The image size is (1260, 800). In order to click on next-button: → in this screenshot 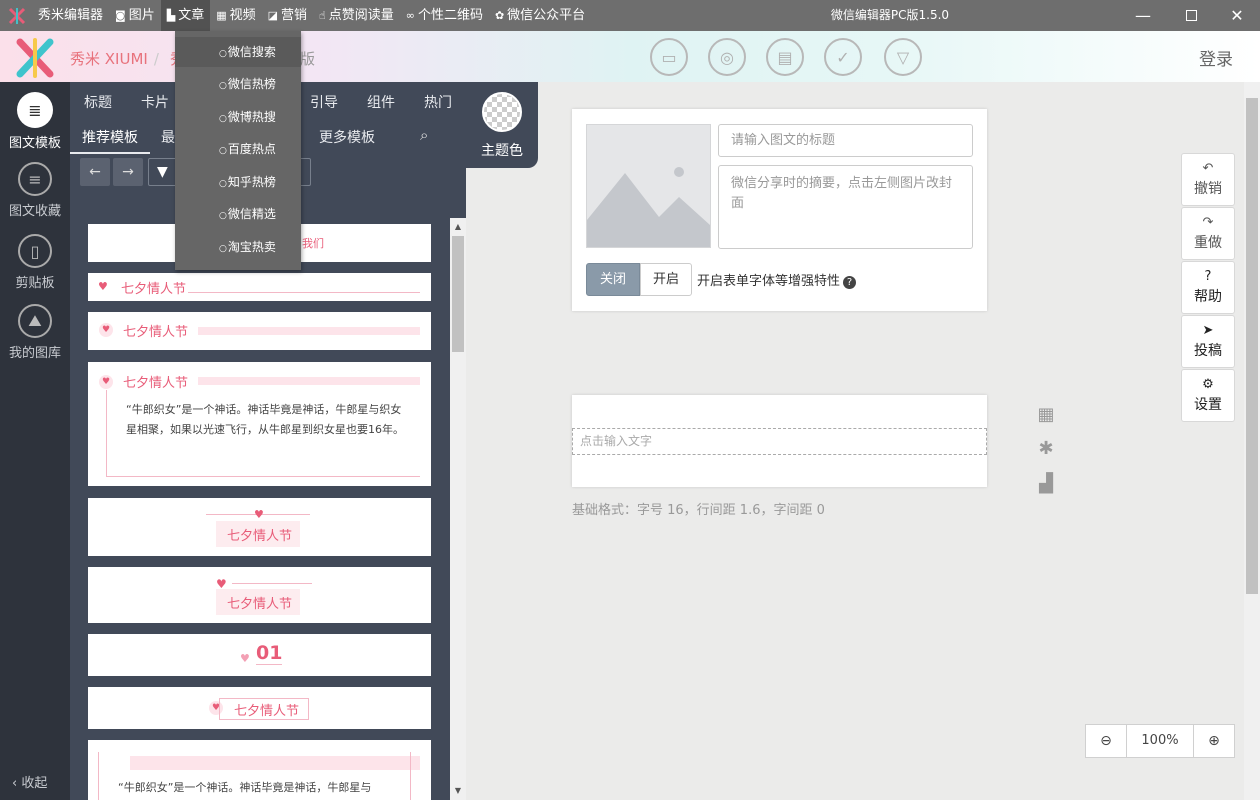, I will do `click(128, 172)`.